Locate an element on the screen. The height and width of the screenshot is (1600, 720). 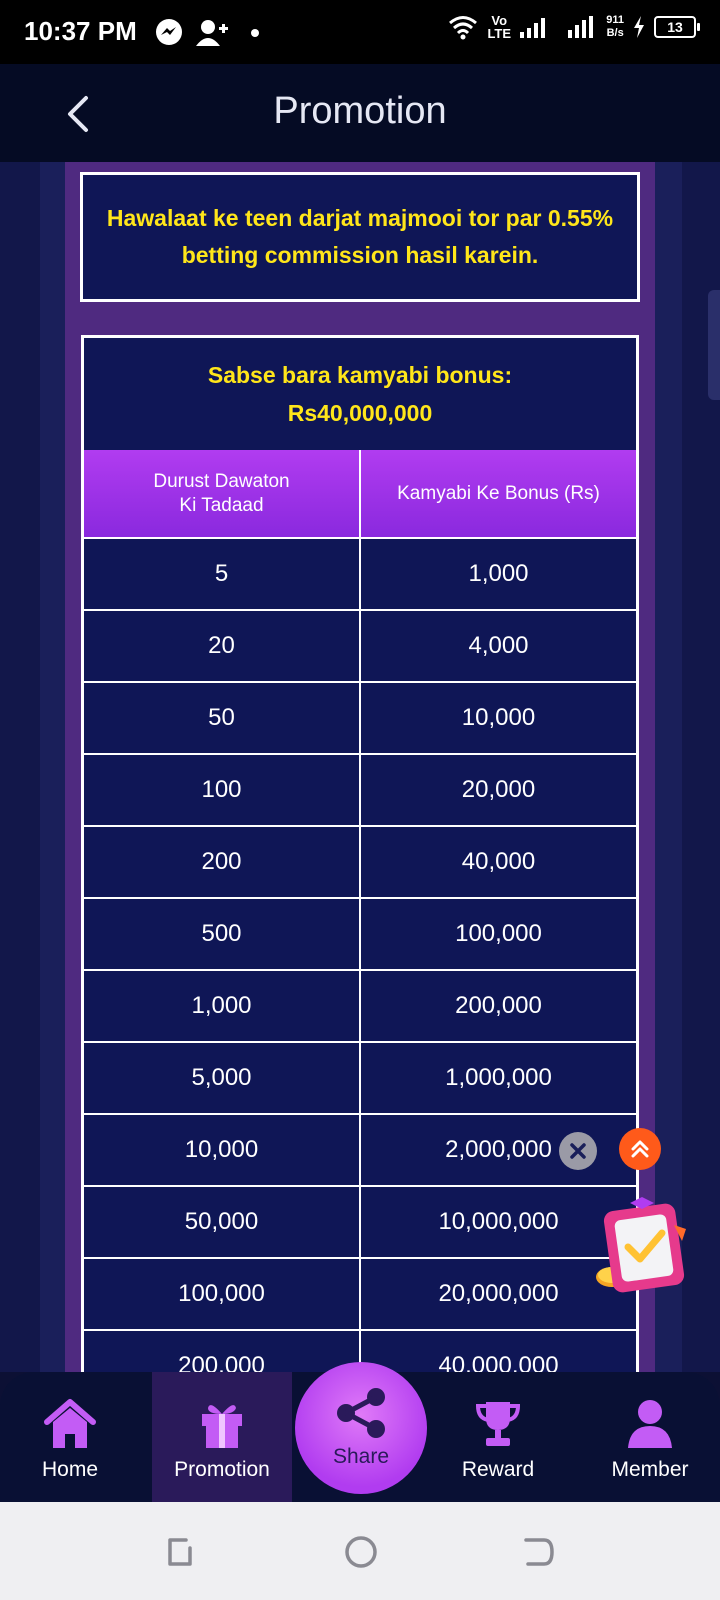
status-indicators: Vo LTE 911 B/s 13 is located at coordinates (574, 27).